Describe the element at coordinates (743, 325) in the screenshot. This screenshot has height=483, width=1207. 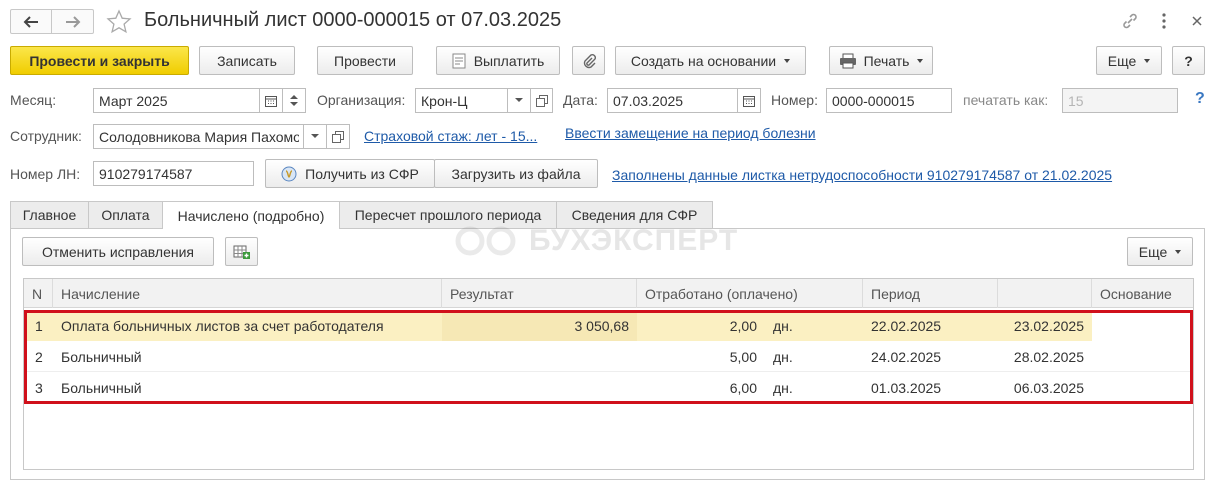
I see `row-1-worked: 2,00` at that location.